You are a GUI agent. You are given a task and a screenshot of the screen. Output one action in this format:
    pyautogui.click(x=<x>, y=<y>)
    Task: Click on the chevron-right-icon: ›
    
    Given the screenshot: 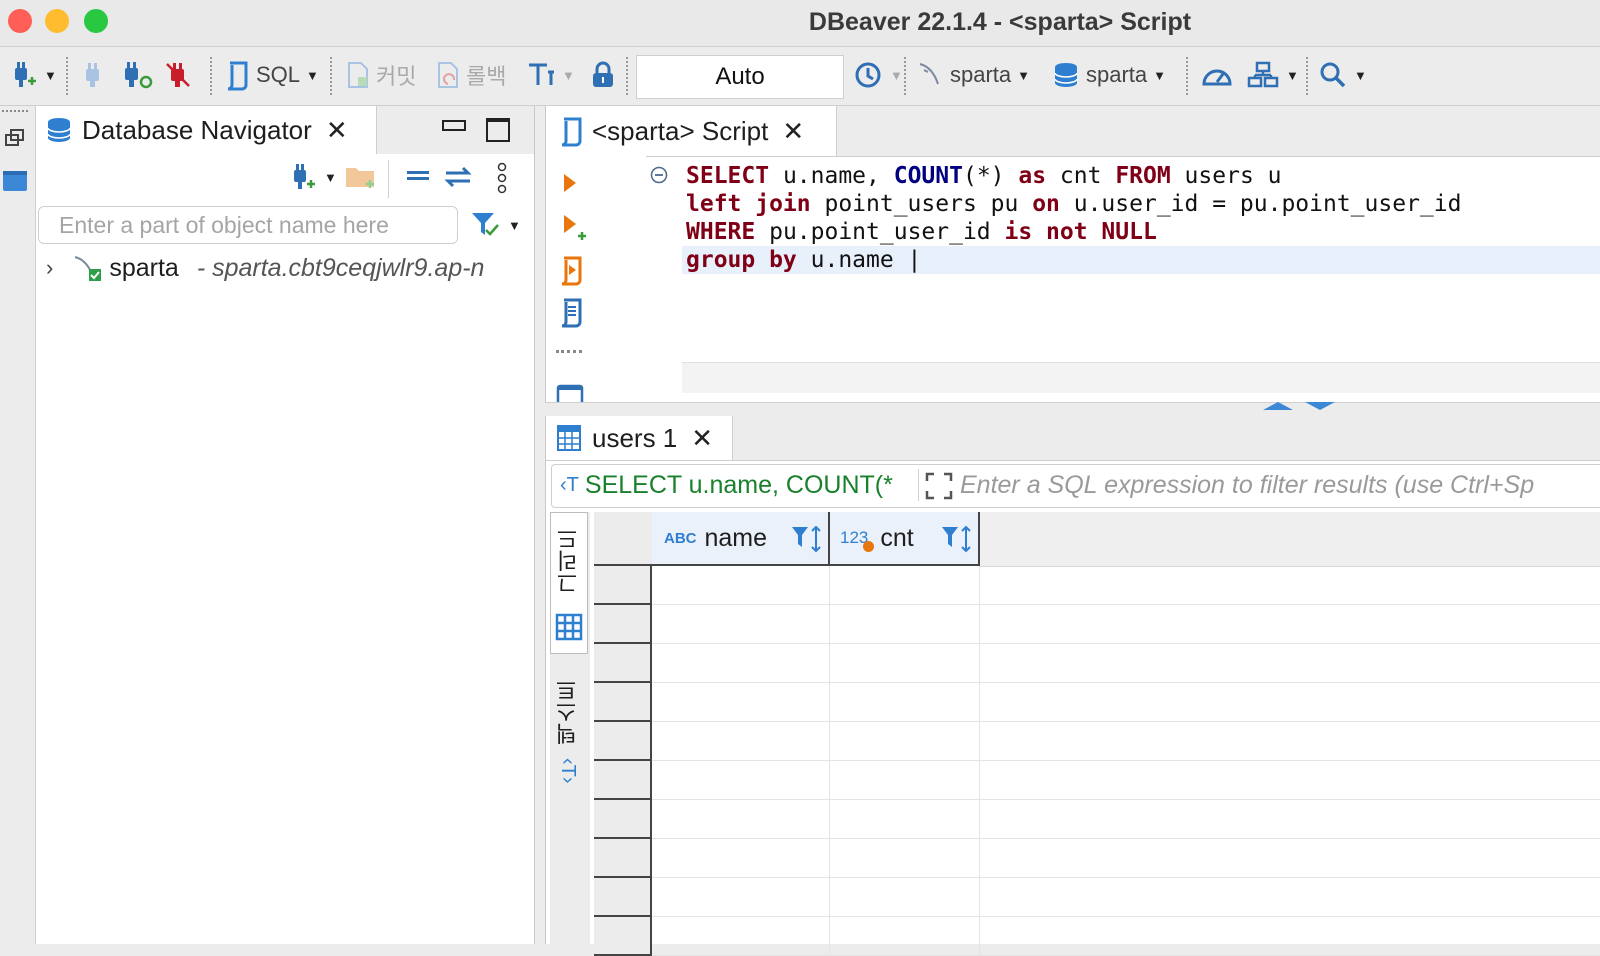 What is the action you would take?
    pyautogui.click(x=49, y=268)
    